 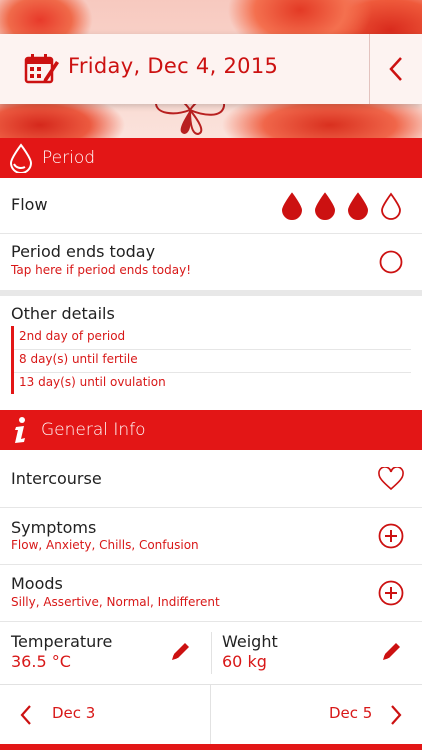 I want to click on detail-line-2: 8 day(s) until fertile, so click(x=78, y=359).